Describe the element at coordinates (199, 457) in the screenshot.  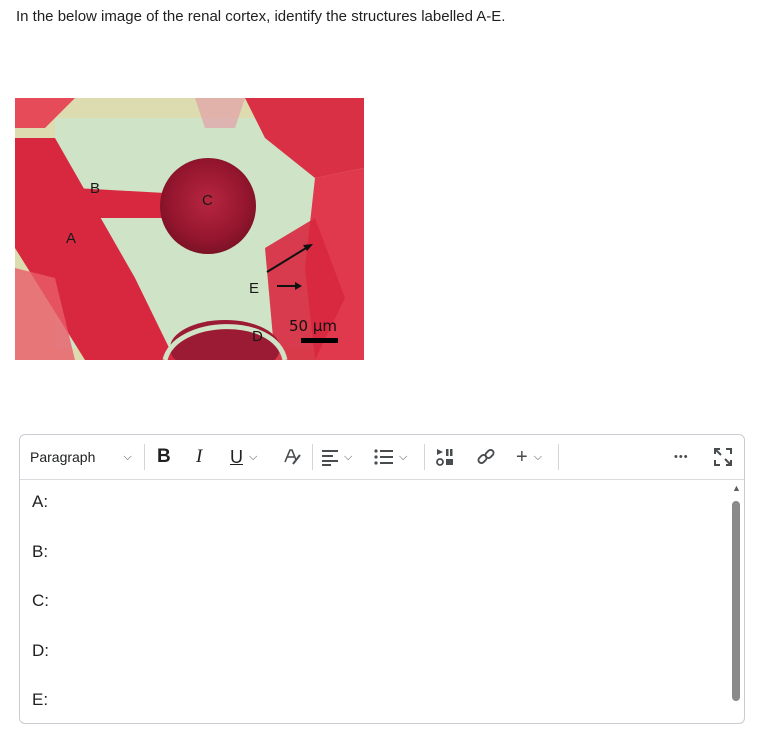
I see `italic-button: I` at that location.